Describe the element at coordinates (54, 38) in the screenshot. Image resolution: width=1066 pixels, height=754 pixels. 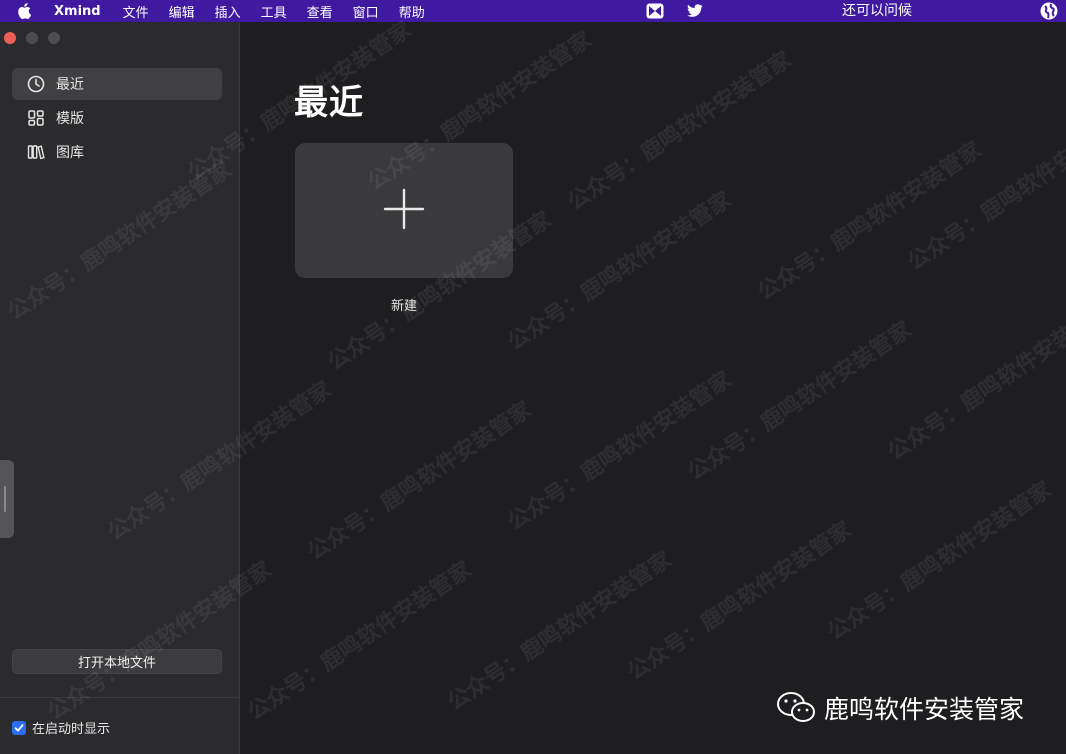
I see `window-zoom-button` at that location.